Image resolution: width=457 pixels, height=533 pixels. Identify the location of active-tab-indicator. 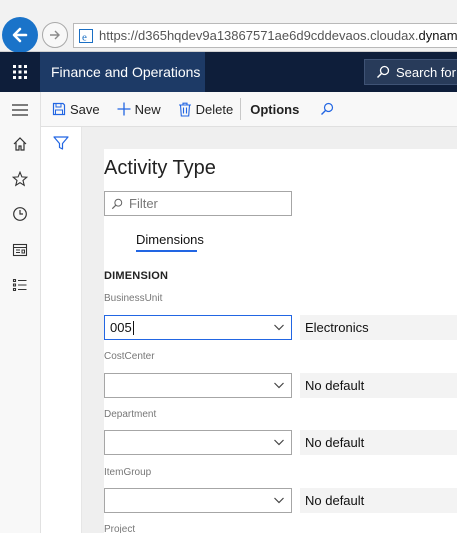
(166, 251).